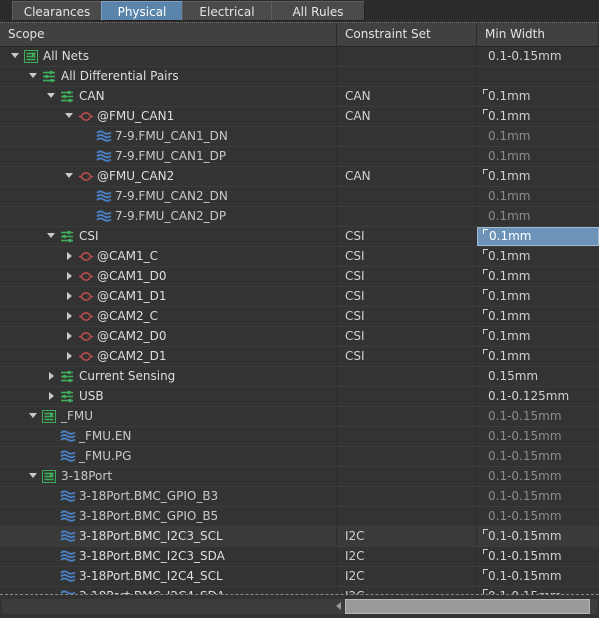  What do you see at coordinates (168, 236) in the screenshot?
I see `scope-cell: CSI` at bounding box center [168, 236].